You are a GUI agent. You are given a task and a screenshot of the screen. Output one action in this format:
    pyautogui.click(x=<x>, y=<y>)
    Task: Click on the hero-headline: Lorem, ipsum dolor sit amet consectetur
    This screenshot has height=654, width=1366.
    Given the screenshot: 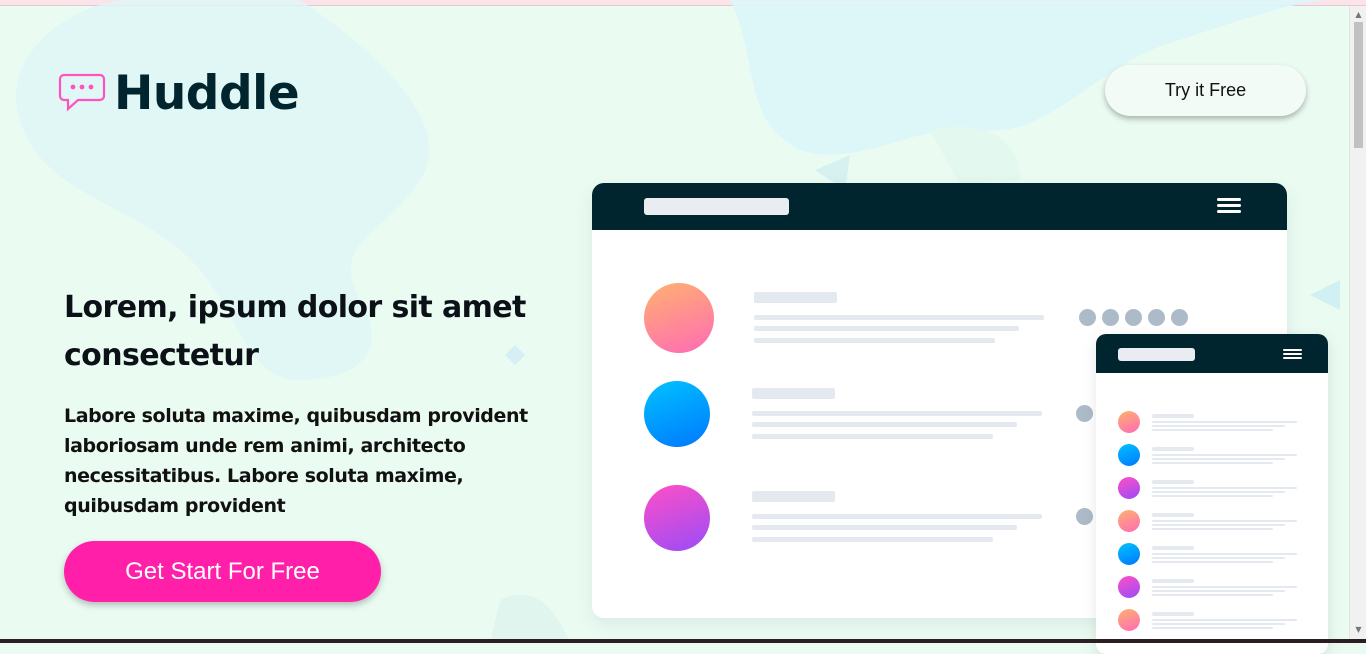 What is the action you would take?
    pyautogui.click(x=295, y=331)
    